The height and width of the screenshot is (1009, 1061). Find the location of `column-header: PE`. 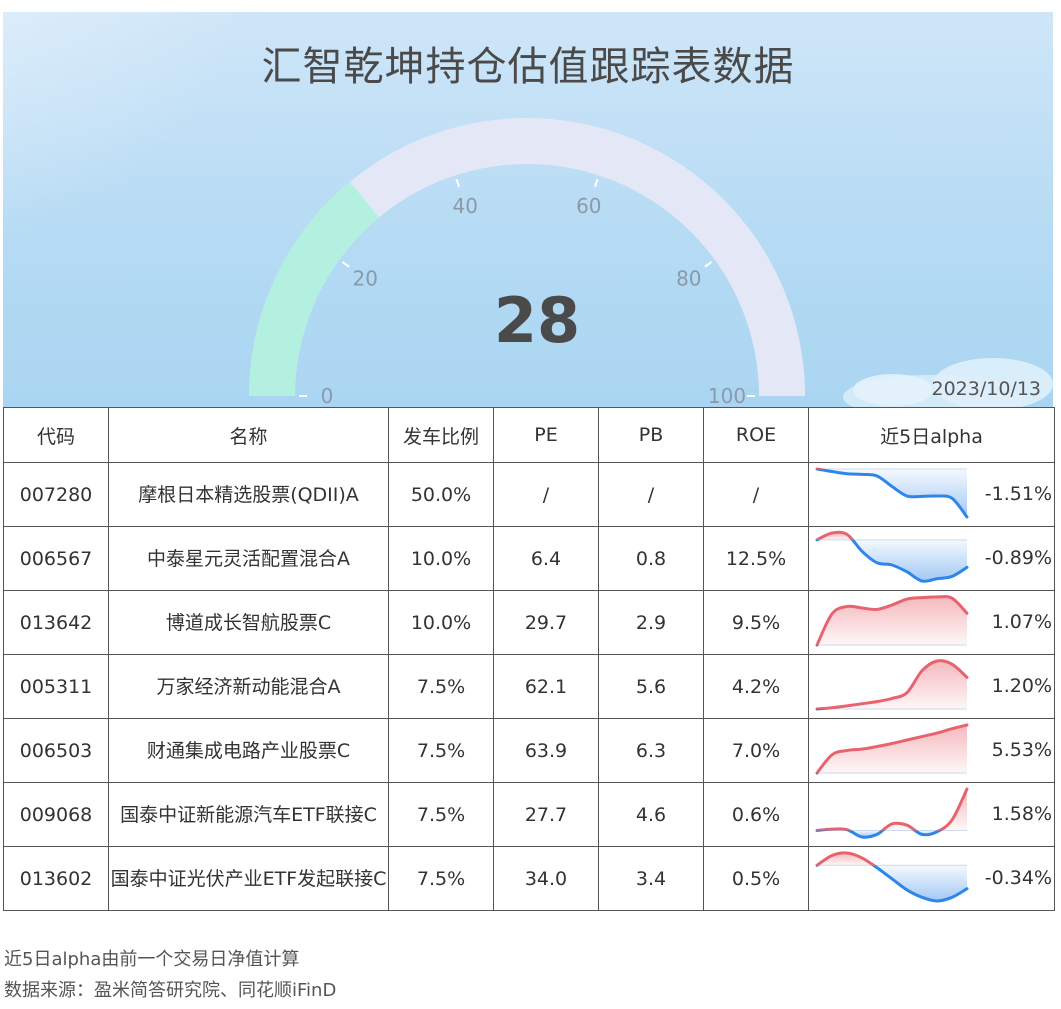

column-header: PE is located at coordinates (546, 435).